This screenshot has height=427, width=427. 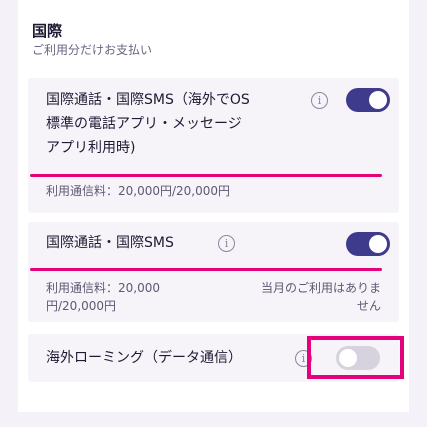 What do you see at coordinates (81, 306) in the screenshot?
I see `usage-fee-line-2: 円/20,000円` at bounding box center [81, 306].